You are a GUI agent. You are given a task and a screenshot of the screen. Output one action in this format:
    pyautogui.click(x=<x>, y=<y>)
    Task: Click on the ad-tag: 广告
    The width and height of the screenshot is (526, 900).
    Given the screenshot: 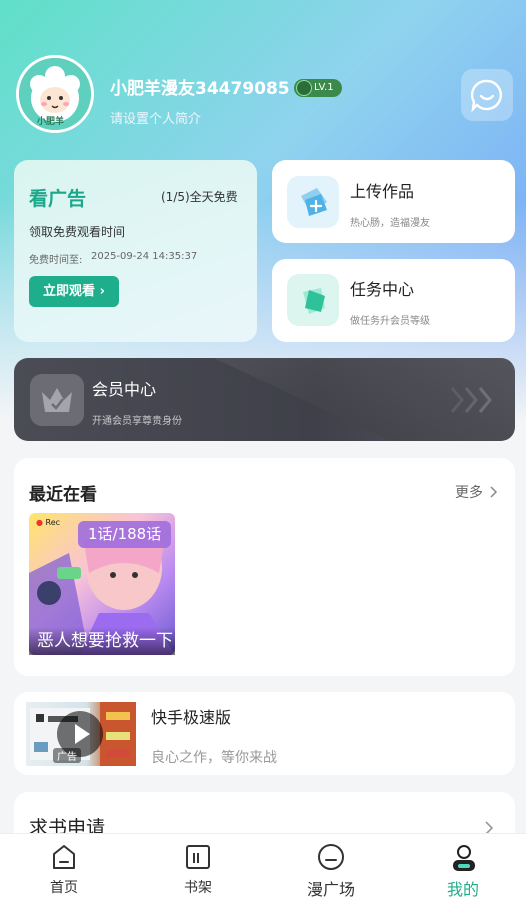 What is the action you would take?
    pyautogui.click(x=67, y=755)
    